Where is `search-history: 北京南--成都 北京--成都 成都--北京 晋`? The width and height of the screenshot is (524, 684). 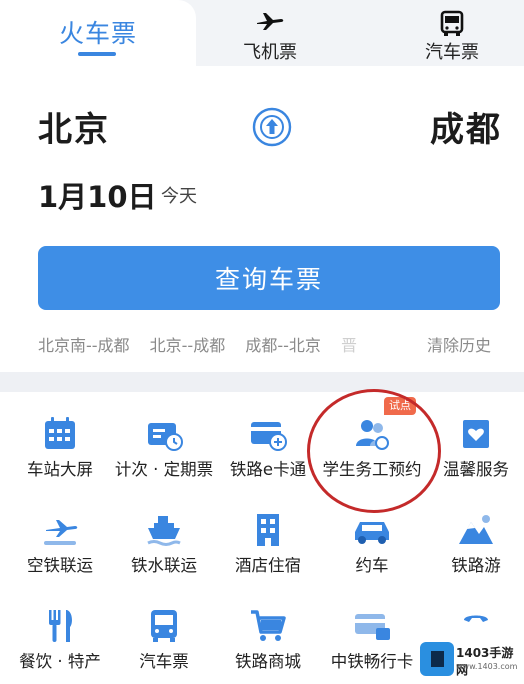
search-history: 北京南--成都 北京--成都 成都--北京 晋 is located at coordinates (258, 344).